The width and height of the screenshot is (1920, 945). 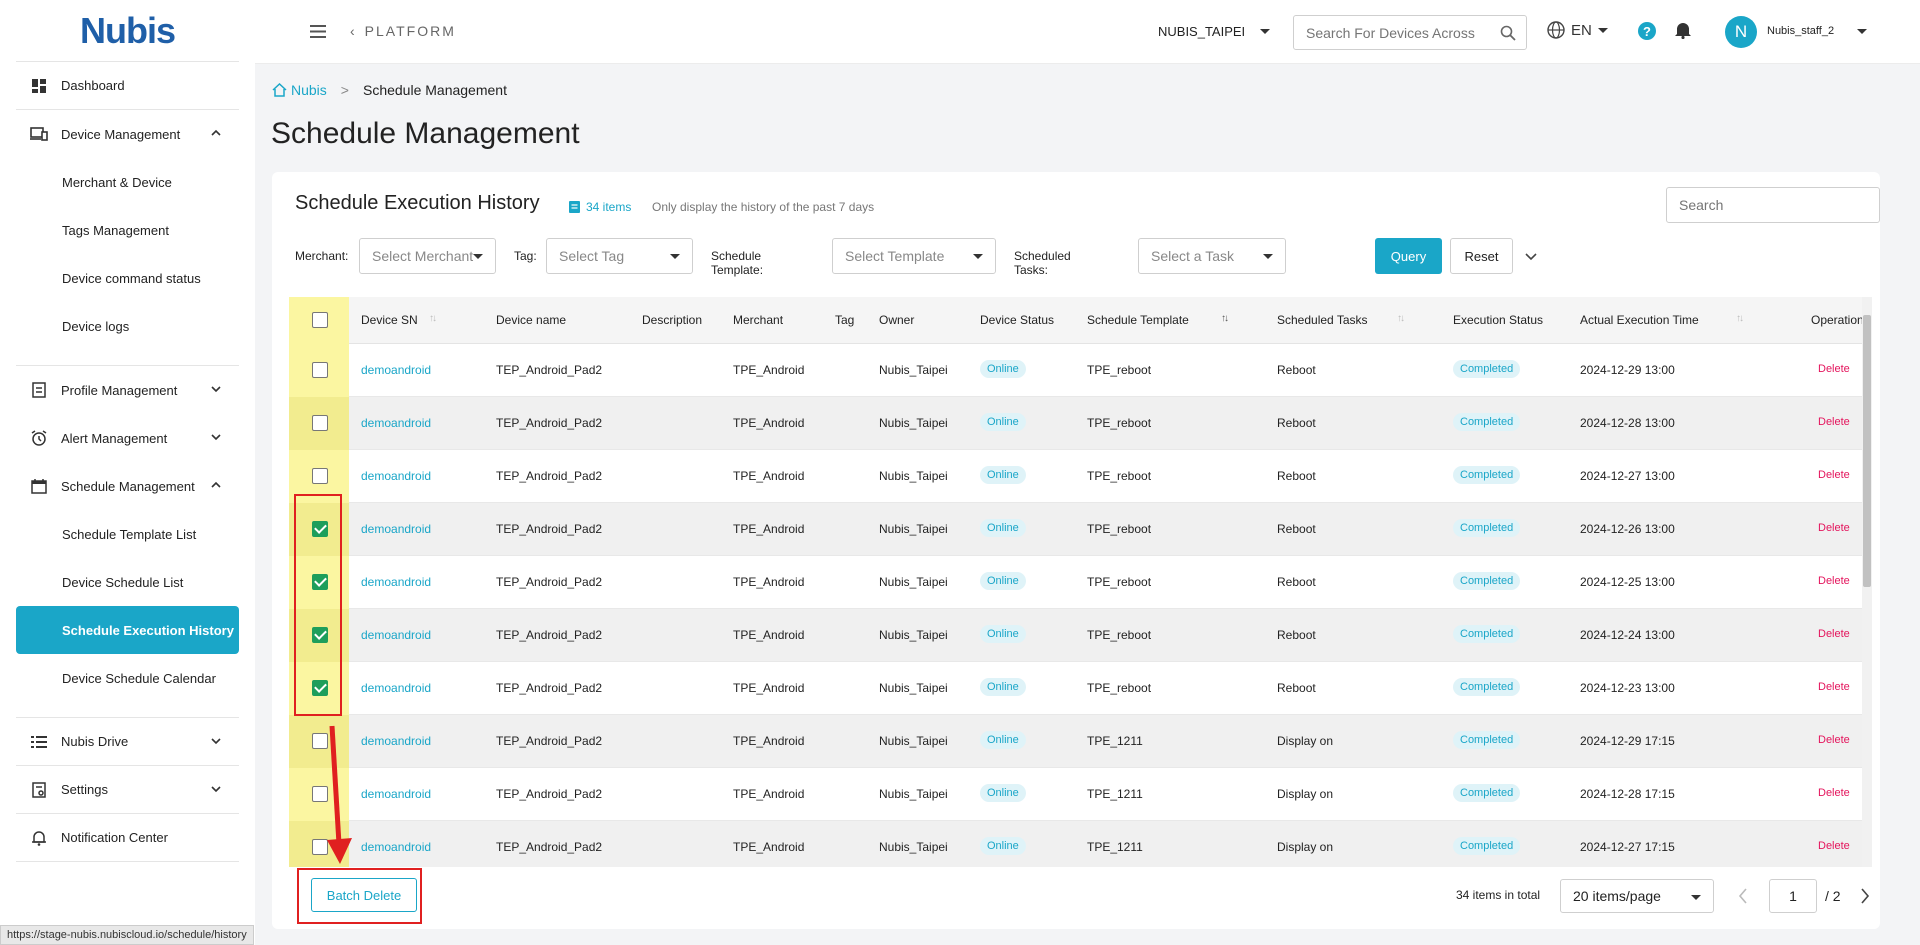 What do you see at coordinates (1865, 896) in the screenshot?
I see `next-page-icon` at bounding box center [1865, 896].